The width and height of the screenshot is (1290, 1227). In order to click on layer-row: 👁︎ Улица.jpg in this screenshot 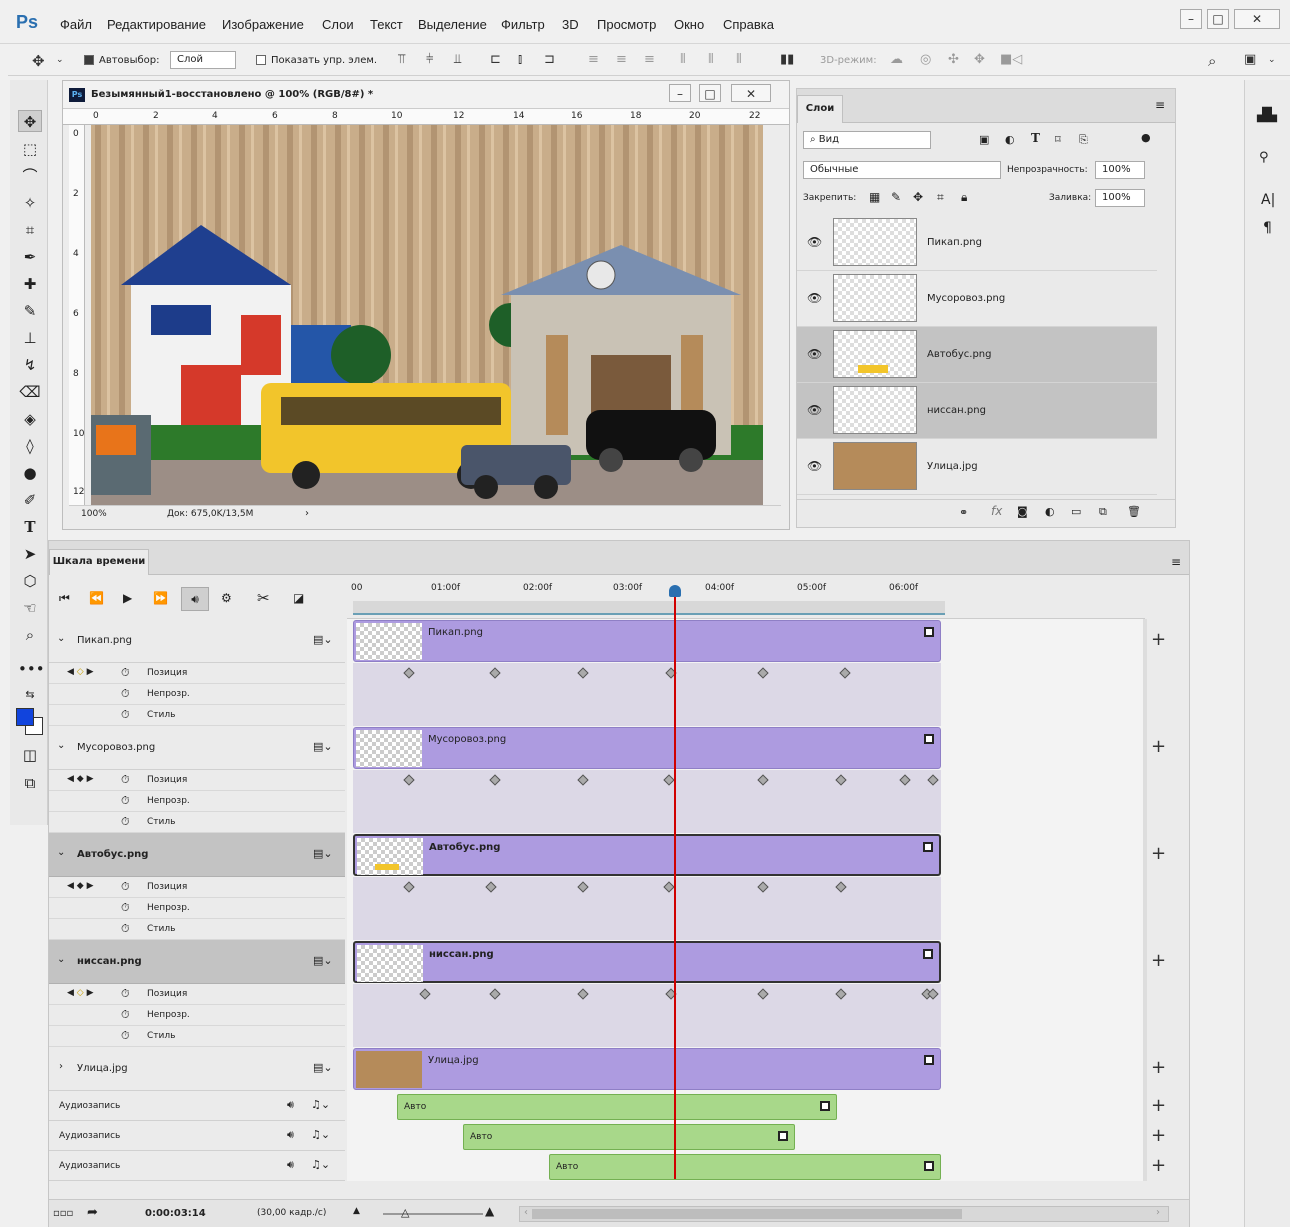, I will do `click(977, 467)`.